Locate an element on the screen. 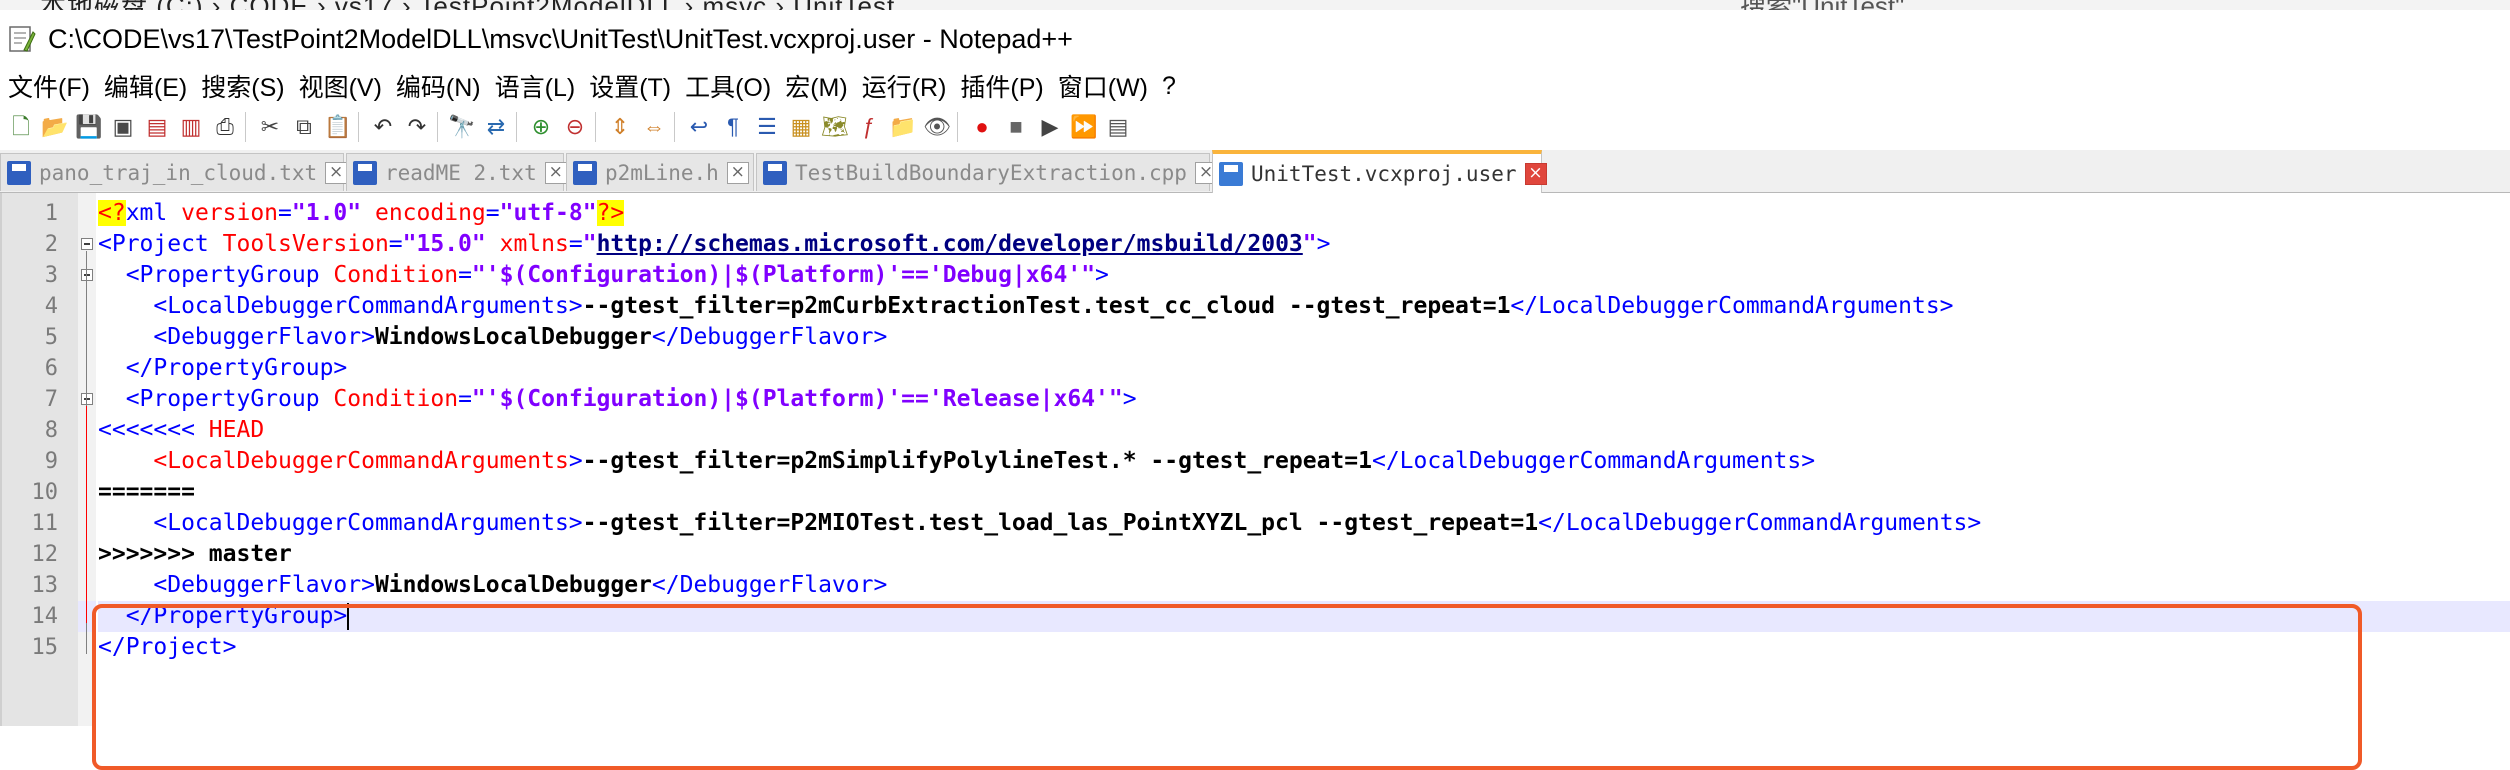  menu-item-5: 语言(L) is located at coordinates (534, 86).